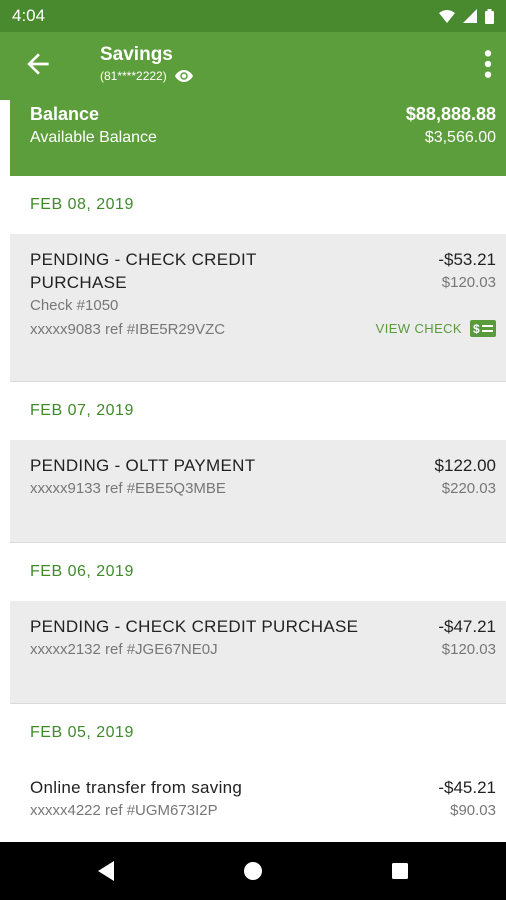 This screenshot has width=506, height=900. What do you see at coordinates (447, 16) in the screenshot?
I see `wifi-icon` at bounding box center [447, 16].